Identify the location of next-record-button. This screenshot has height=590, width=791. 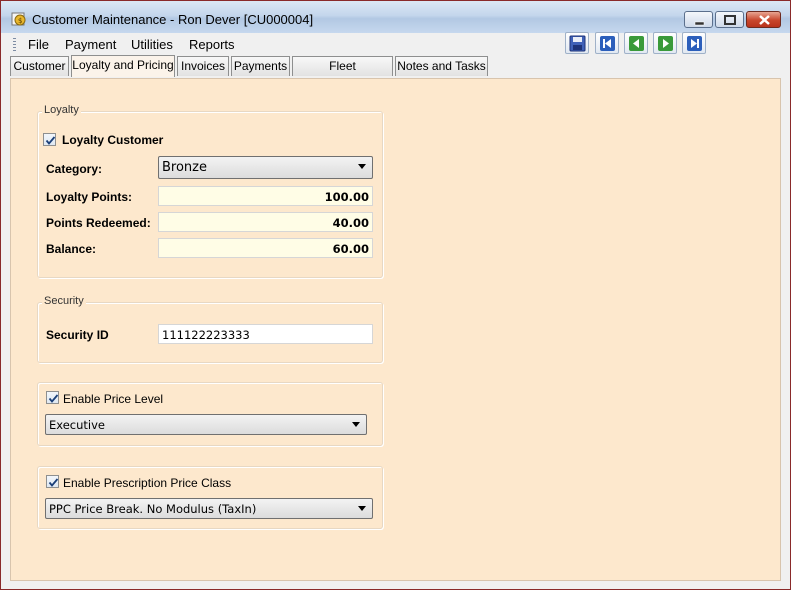
(665, 43).